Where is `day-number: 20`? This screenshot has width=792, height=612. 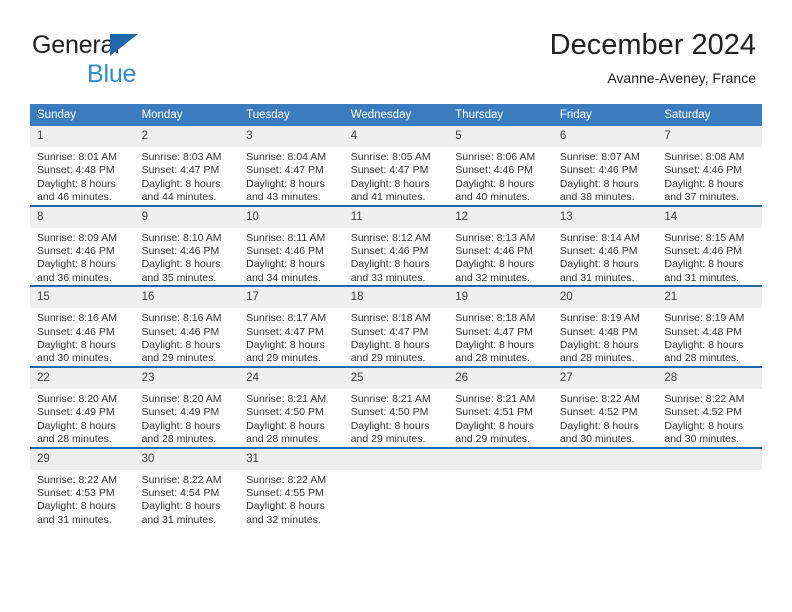
day-number: 20 is located at coordinates (605, 298).